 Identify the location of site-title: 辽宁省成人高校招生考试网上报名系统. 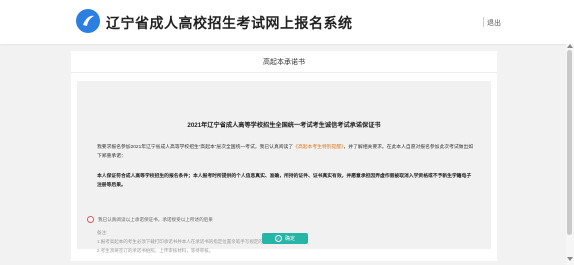
(229, 23).